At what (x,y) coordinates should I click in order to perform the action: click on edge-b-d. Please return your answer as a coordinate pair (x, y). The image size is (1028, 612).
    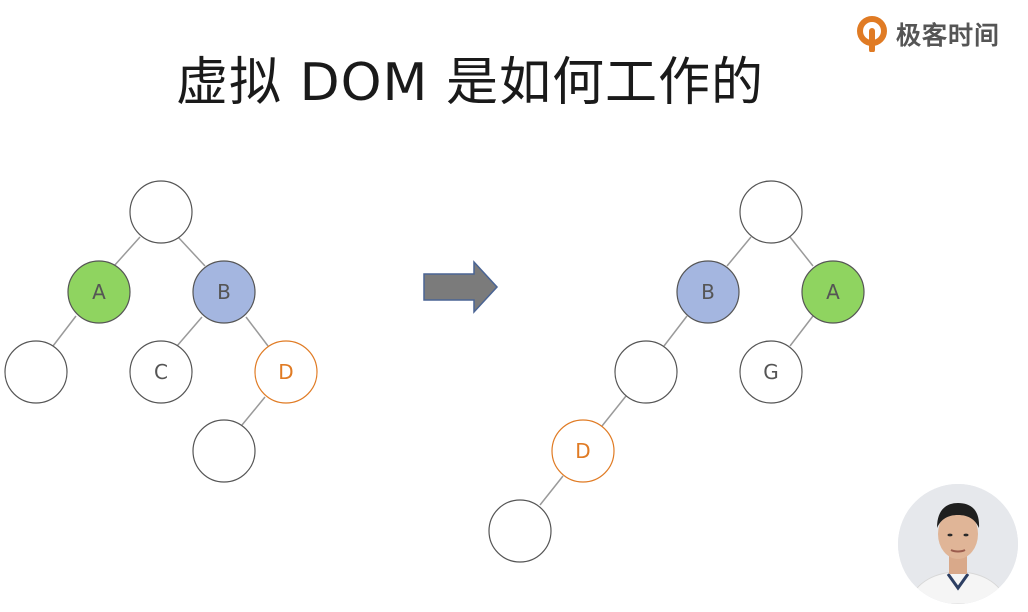
    Looking at the image, I should click on (257, 331).